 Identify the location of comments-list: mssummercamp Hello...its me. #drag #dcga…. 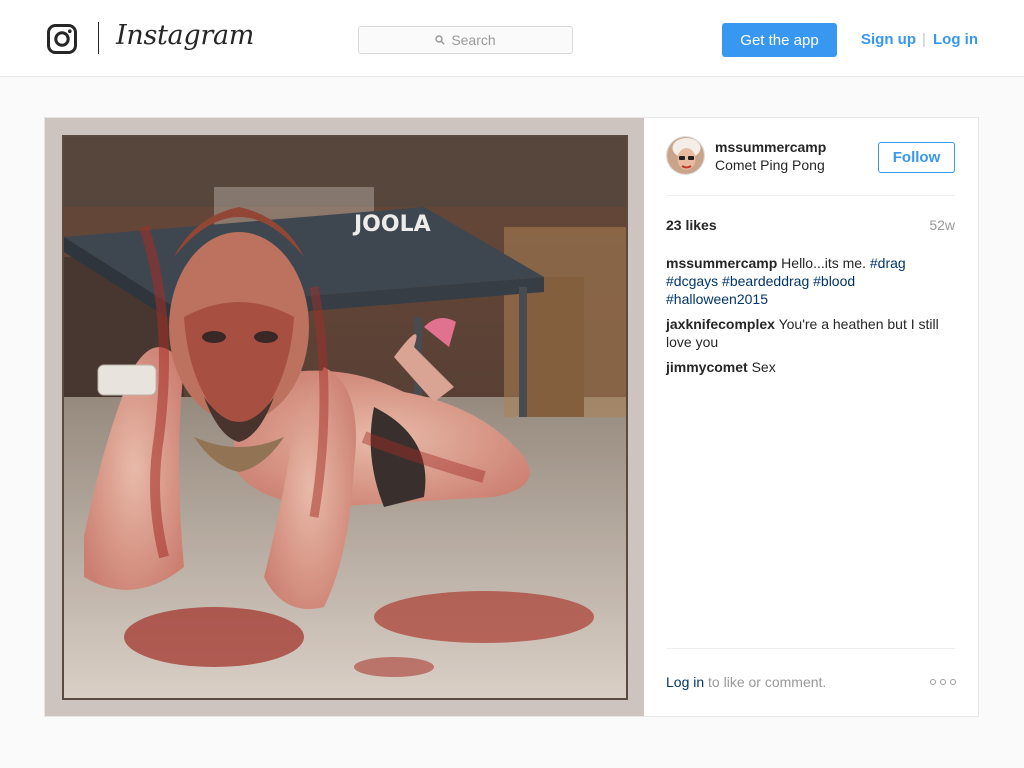
(811, 318).